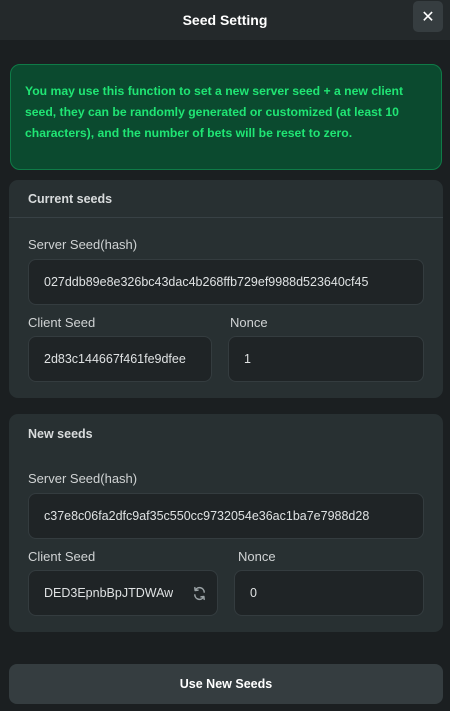  I want to click on use-new-seeds-label: Use New Seeds, so click(226, 684).